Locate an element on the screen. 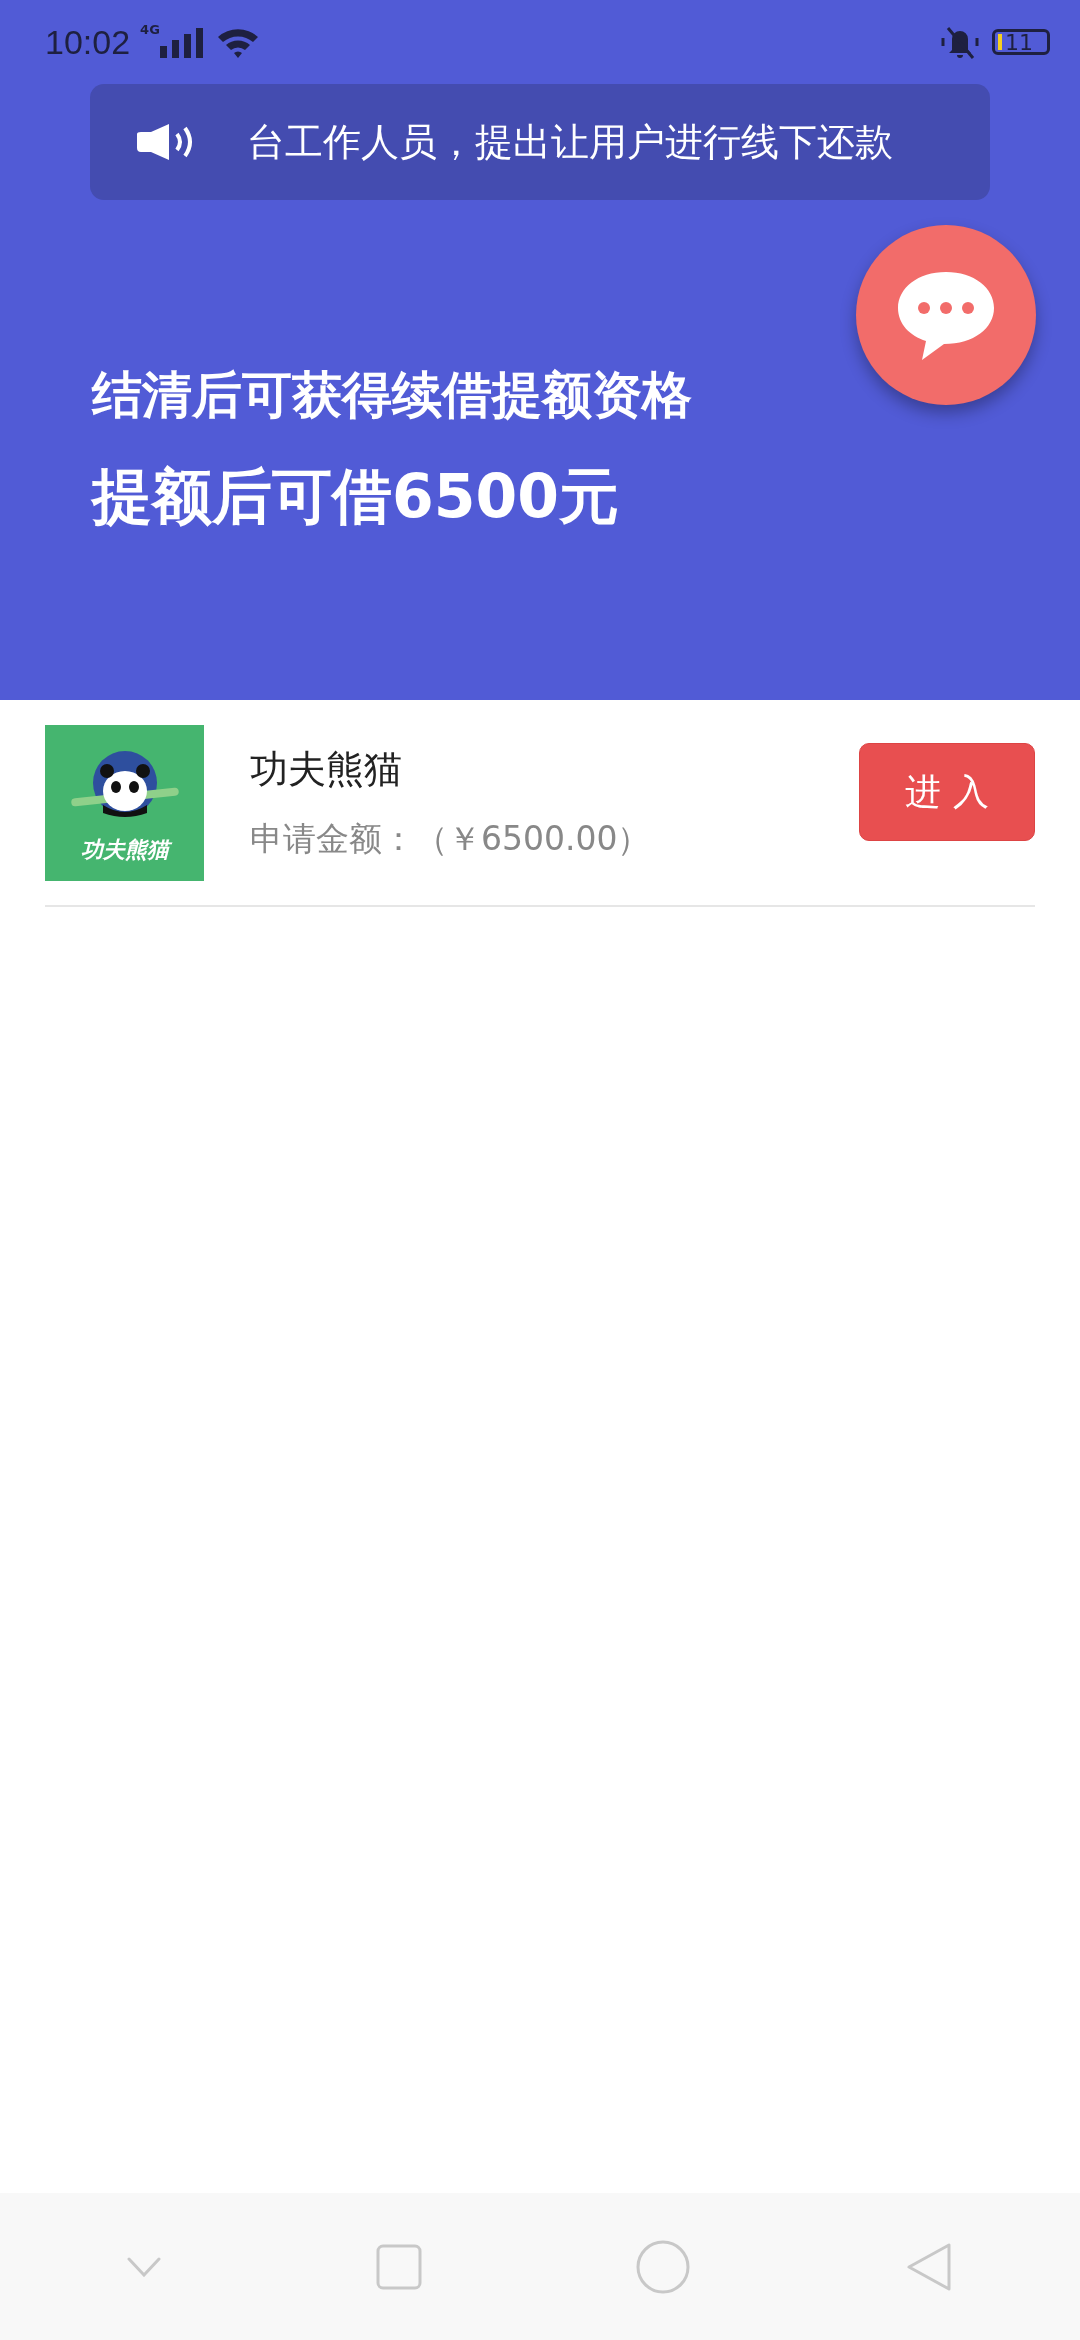  home-icon is located at coordinates (663, 2266).